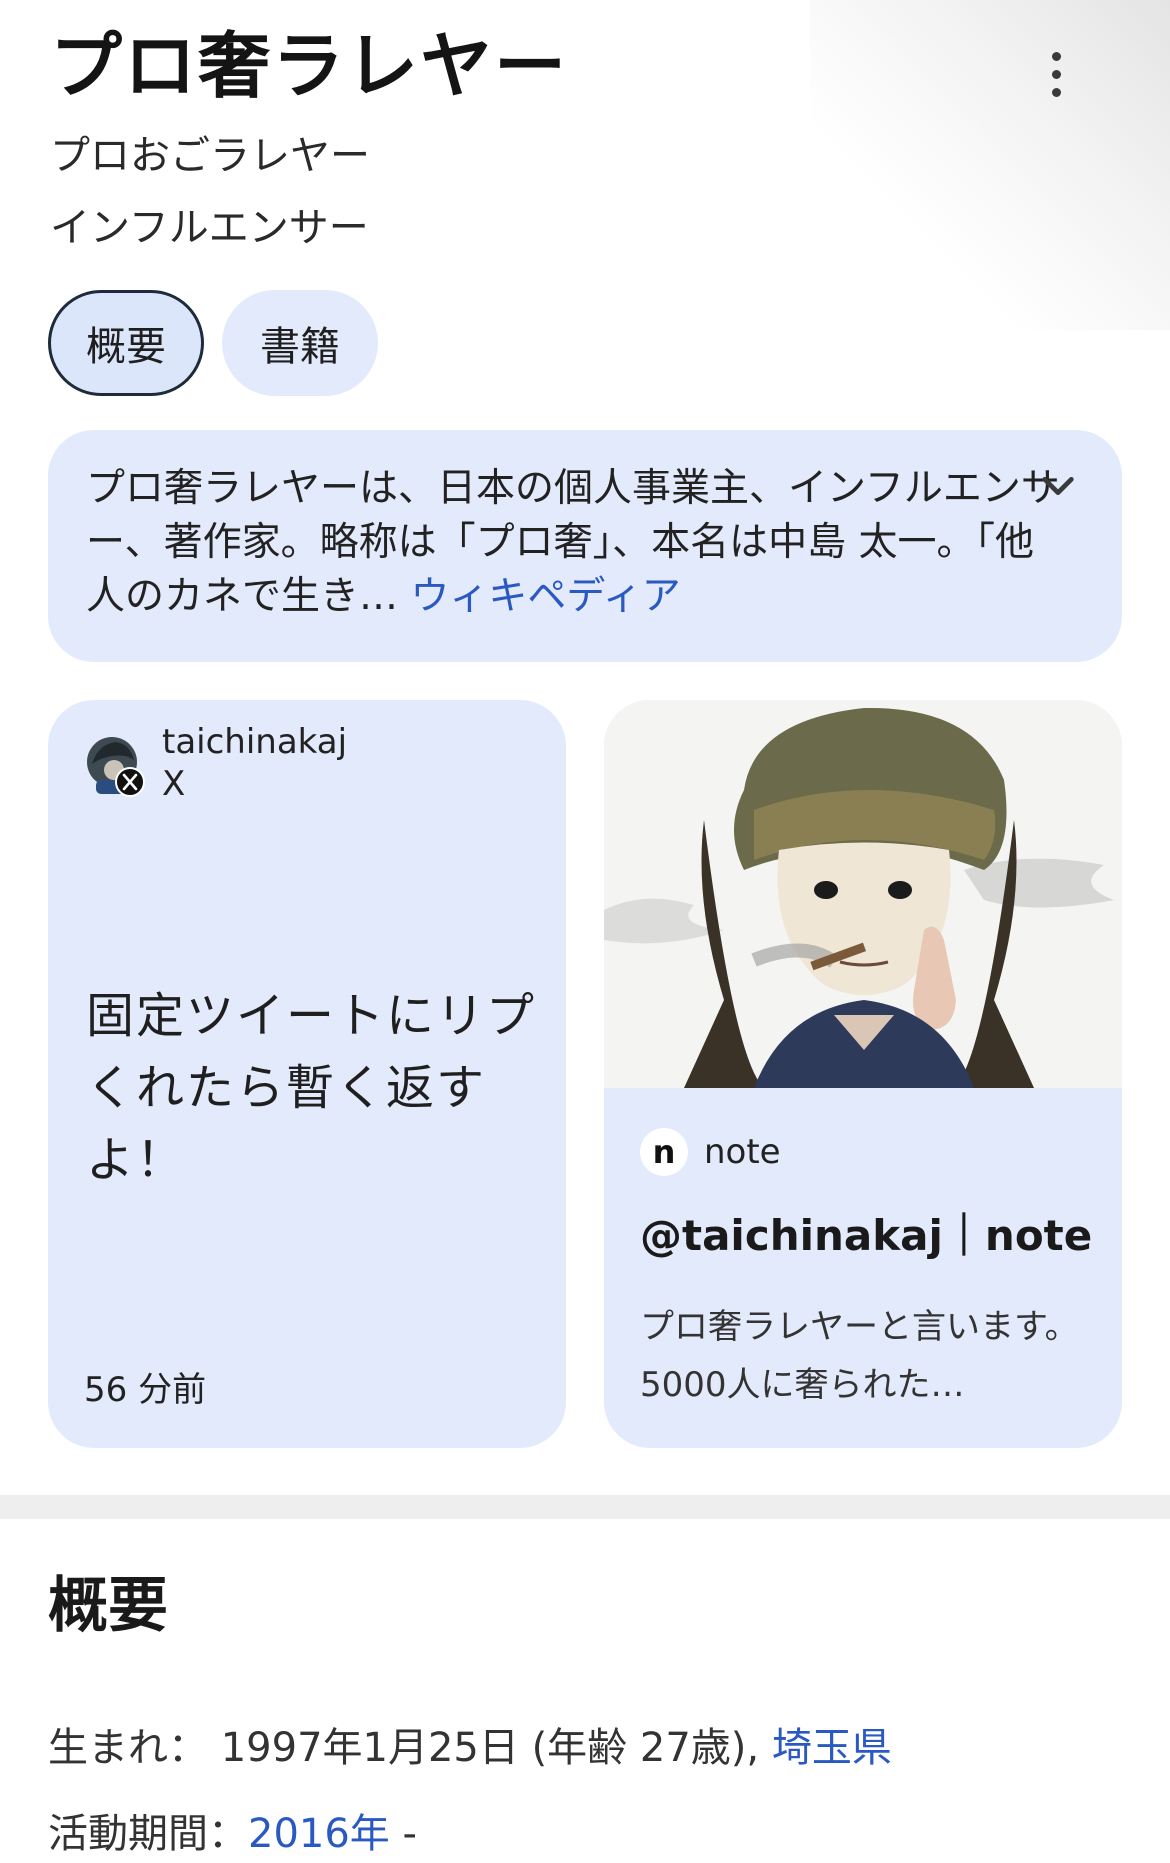  I want to click on avatar, so click(116, 767).